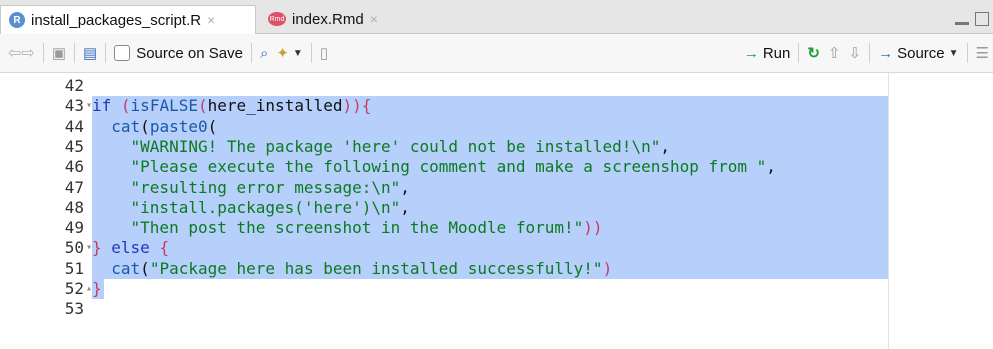  I want to click on code-token: here_installed, so click(275, 106).